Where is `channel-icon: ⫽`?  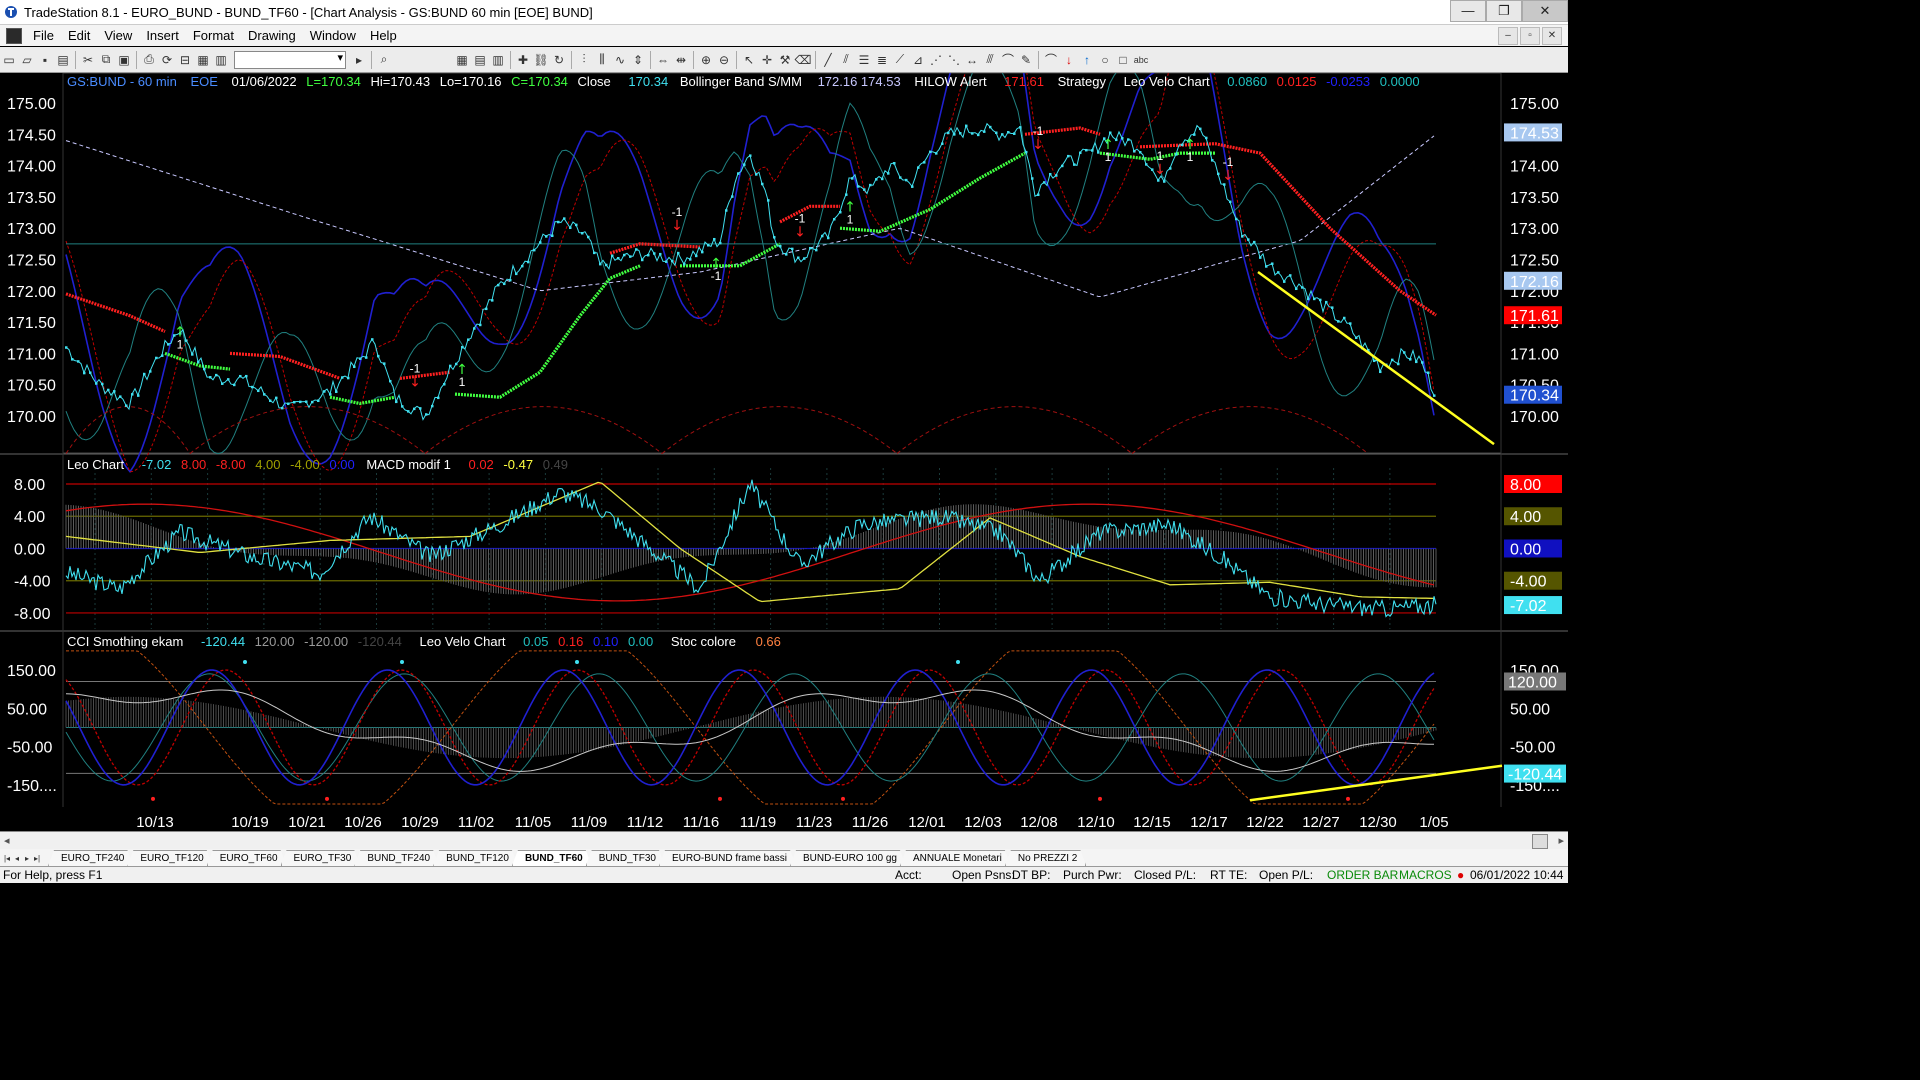 channel-icon: ⫽ is located at coordinates (846, 60).